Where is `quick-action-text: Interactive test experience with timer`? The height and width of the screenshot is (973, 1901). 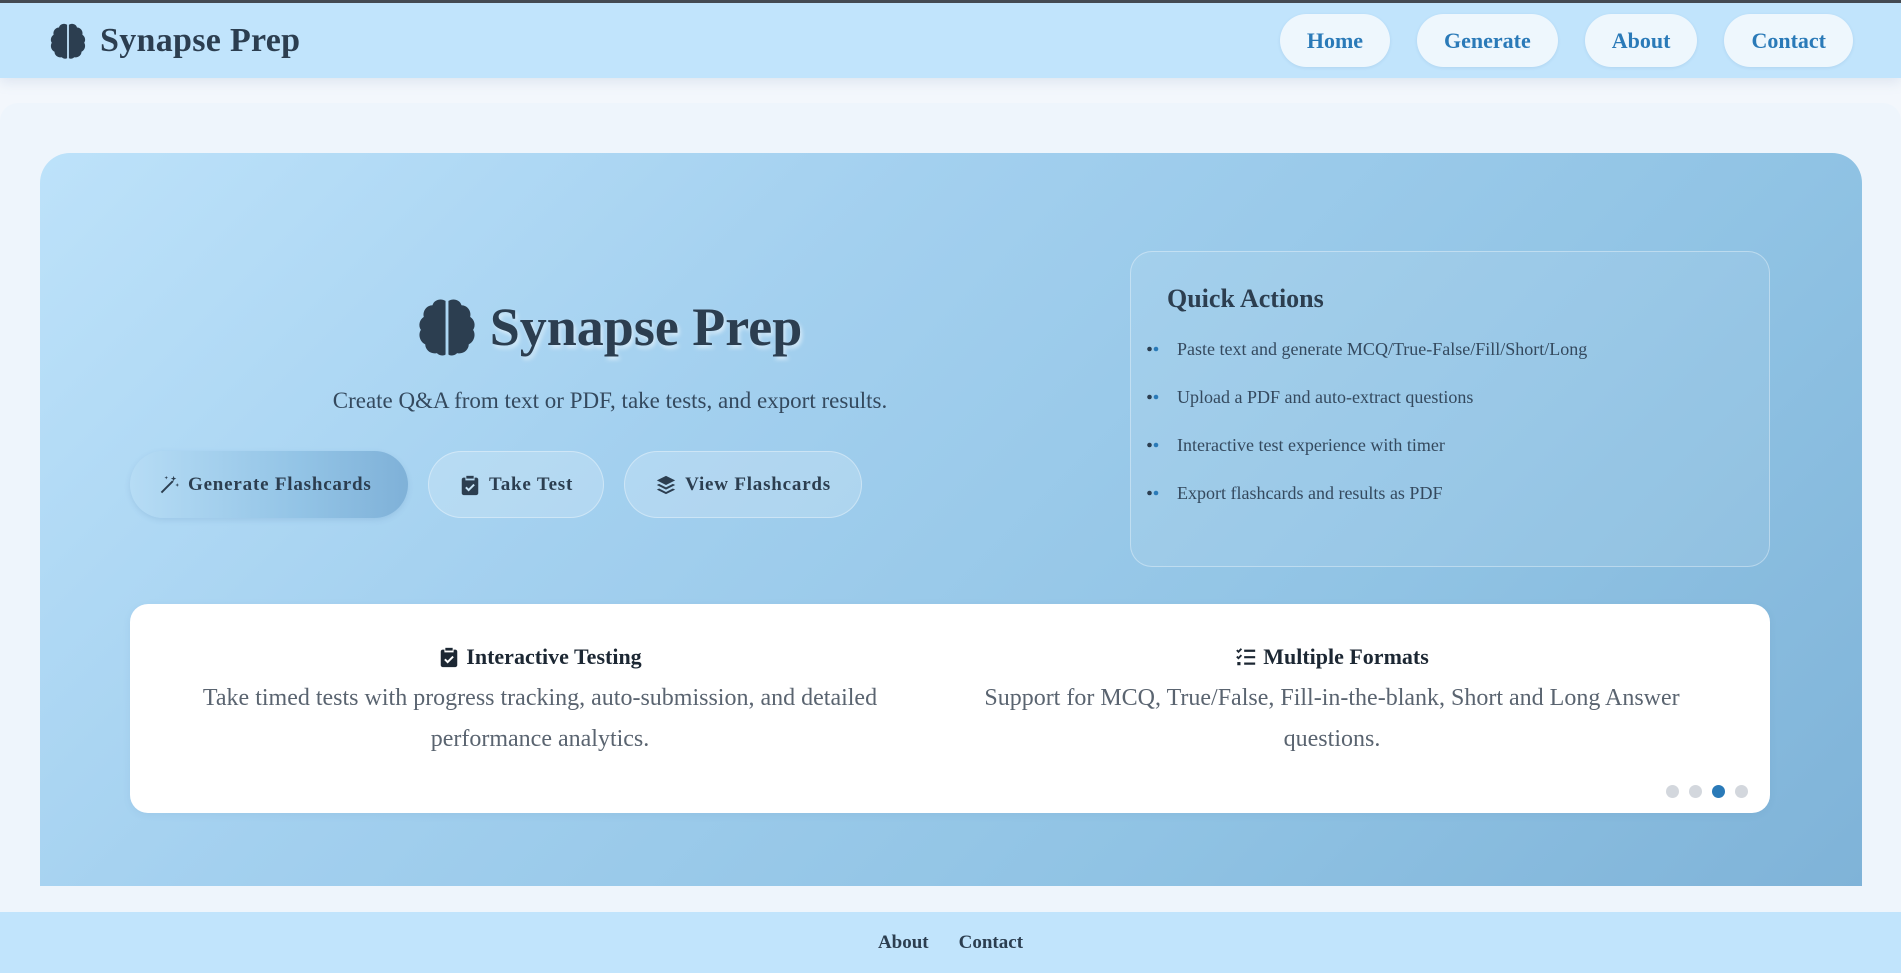
quick-action-text: Interactive test experience with timer is located at coordinates (1311, 445).